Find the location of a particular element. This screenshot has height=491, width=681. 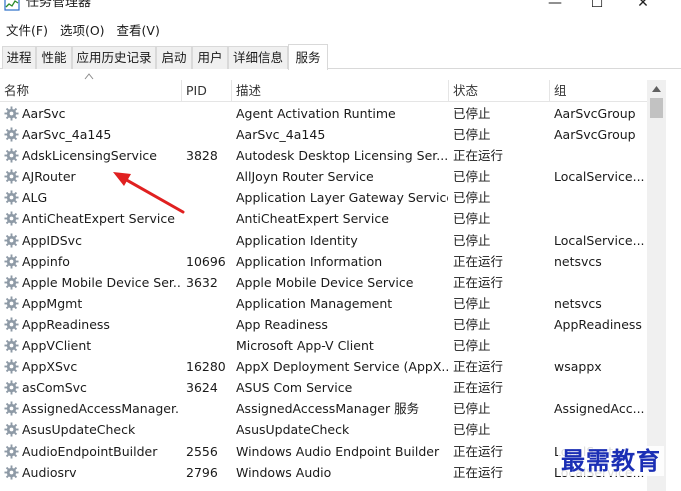

service-description: Windows Audio Endpoint Builder is located at coordinates (338, 451).